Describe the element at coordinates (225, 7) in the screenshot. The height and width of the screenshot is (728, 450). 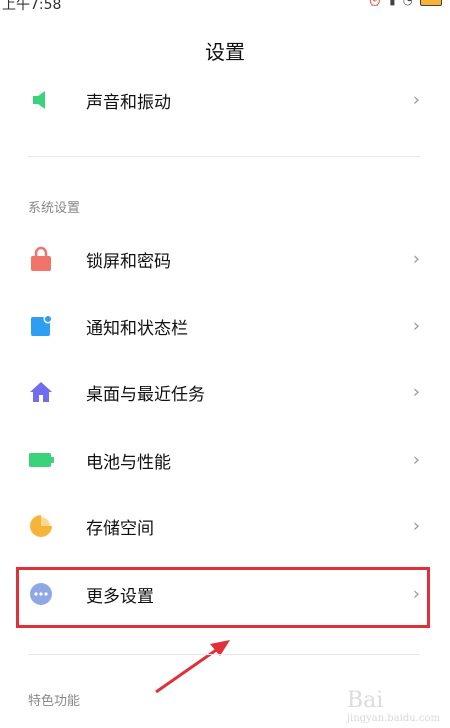
I see `status-bar: 上午7:58 ⏰ ▮ ◔` at that location.